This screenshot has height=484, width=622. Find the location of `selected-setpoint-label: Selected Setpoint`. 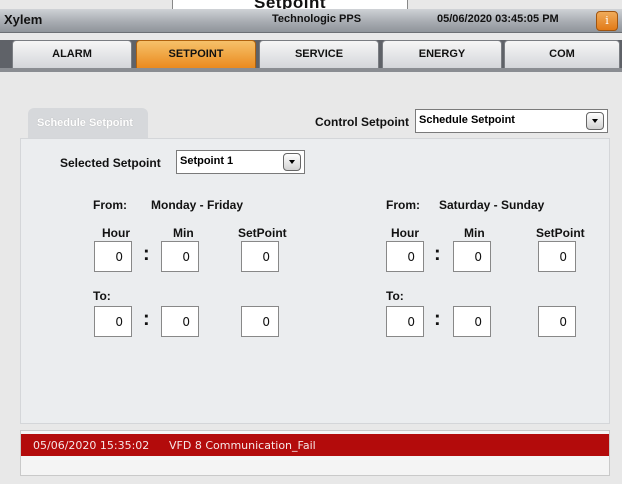

selected-setpoint-label: Selected Setpoint is located at coordinates (110, 163).